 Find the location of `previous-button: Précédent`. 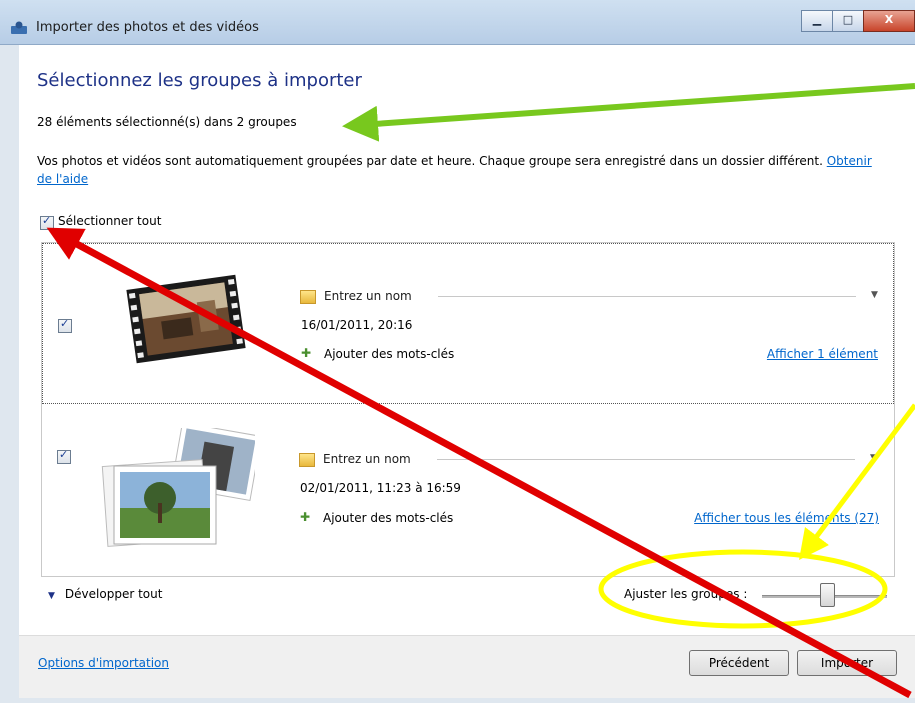

previous-button: Précédent is located at coordinates (739, 663).